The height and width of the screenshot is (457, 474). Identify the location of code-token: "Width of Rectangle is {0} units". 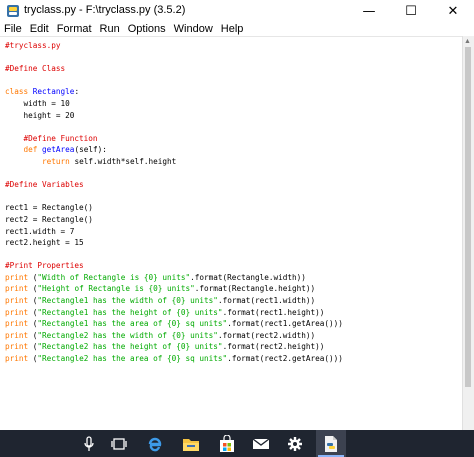
(114, 277).